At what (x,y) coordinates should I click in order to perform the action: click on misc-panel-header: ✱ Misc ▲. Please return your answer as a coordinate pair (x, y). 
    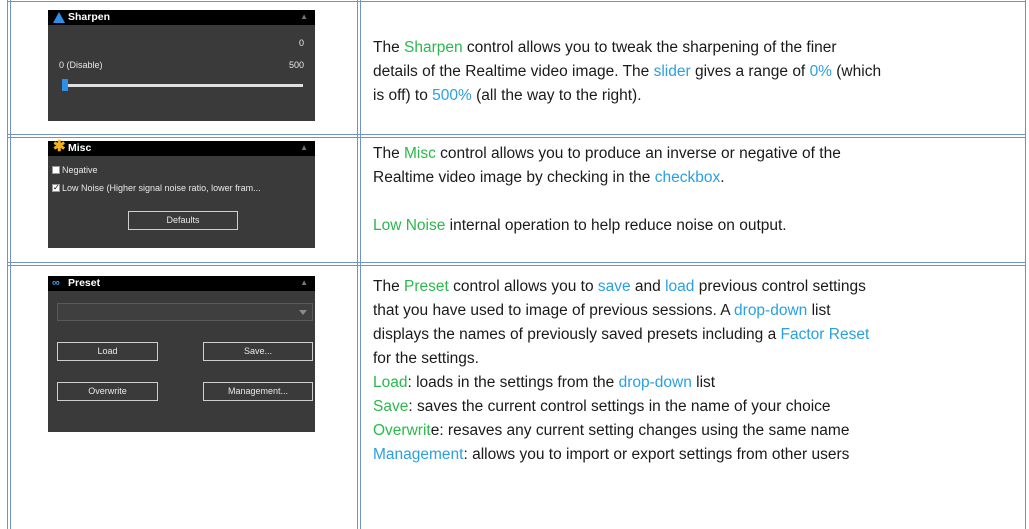
    Looking at the image, I should click on (181, 147).